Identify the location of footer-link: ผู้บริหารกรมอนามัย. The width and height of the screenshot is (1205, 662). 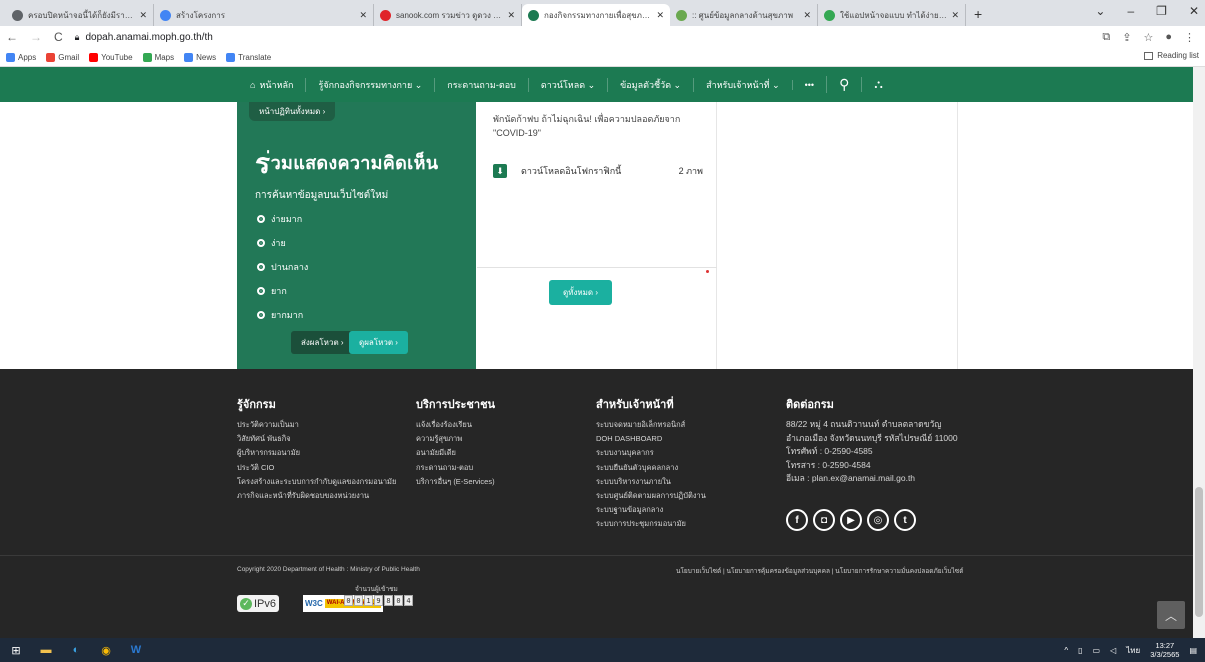
(316, 453).